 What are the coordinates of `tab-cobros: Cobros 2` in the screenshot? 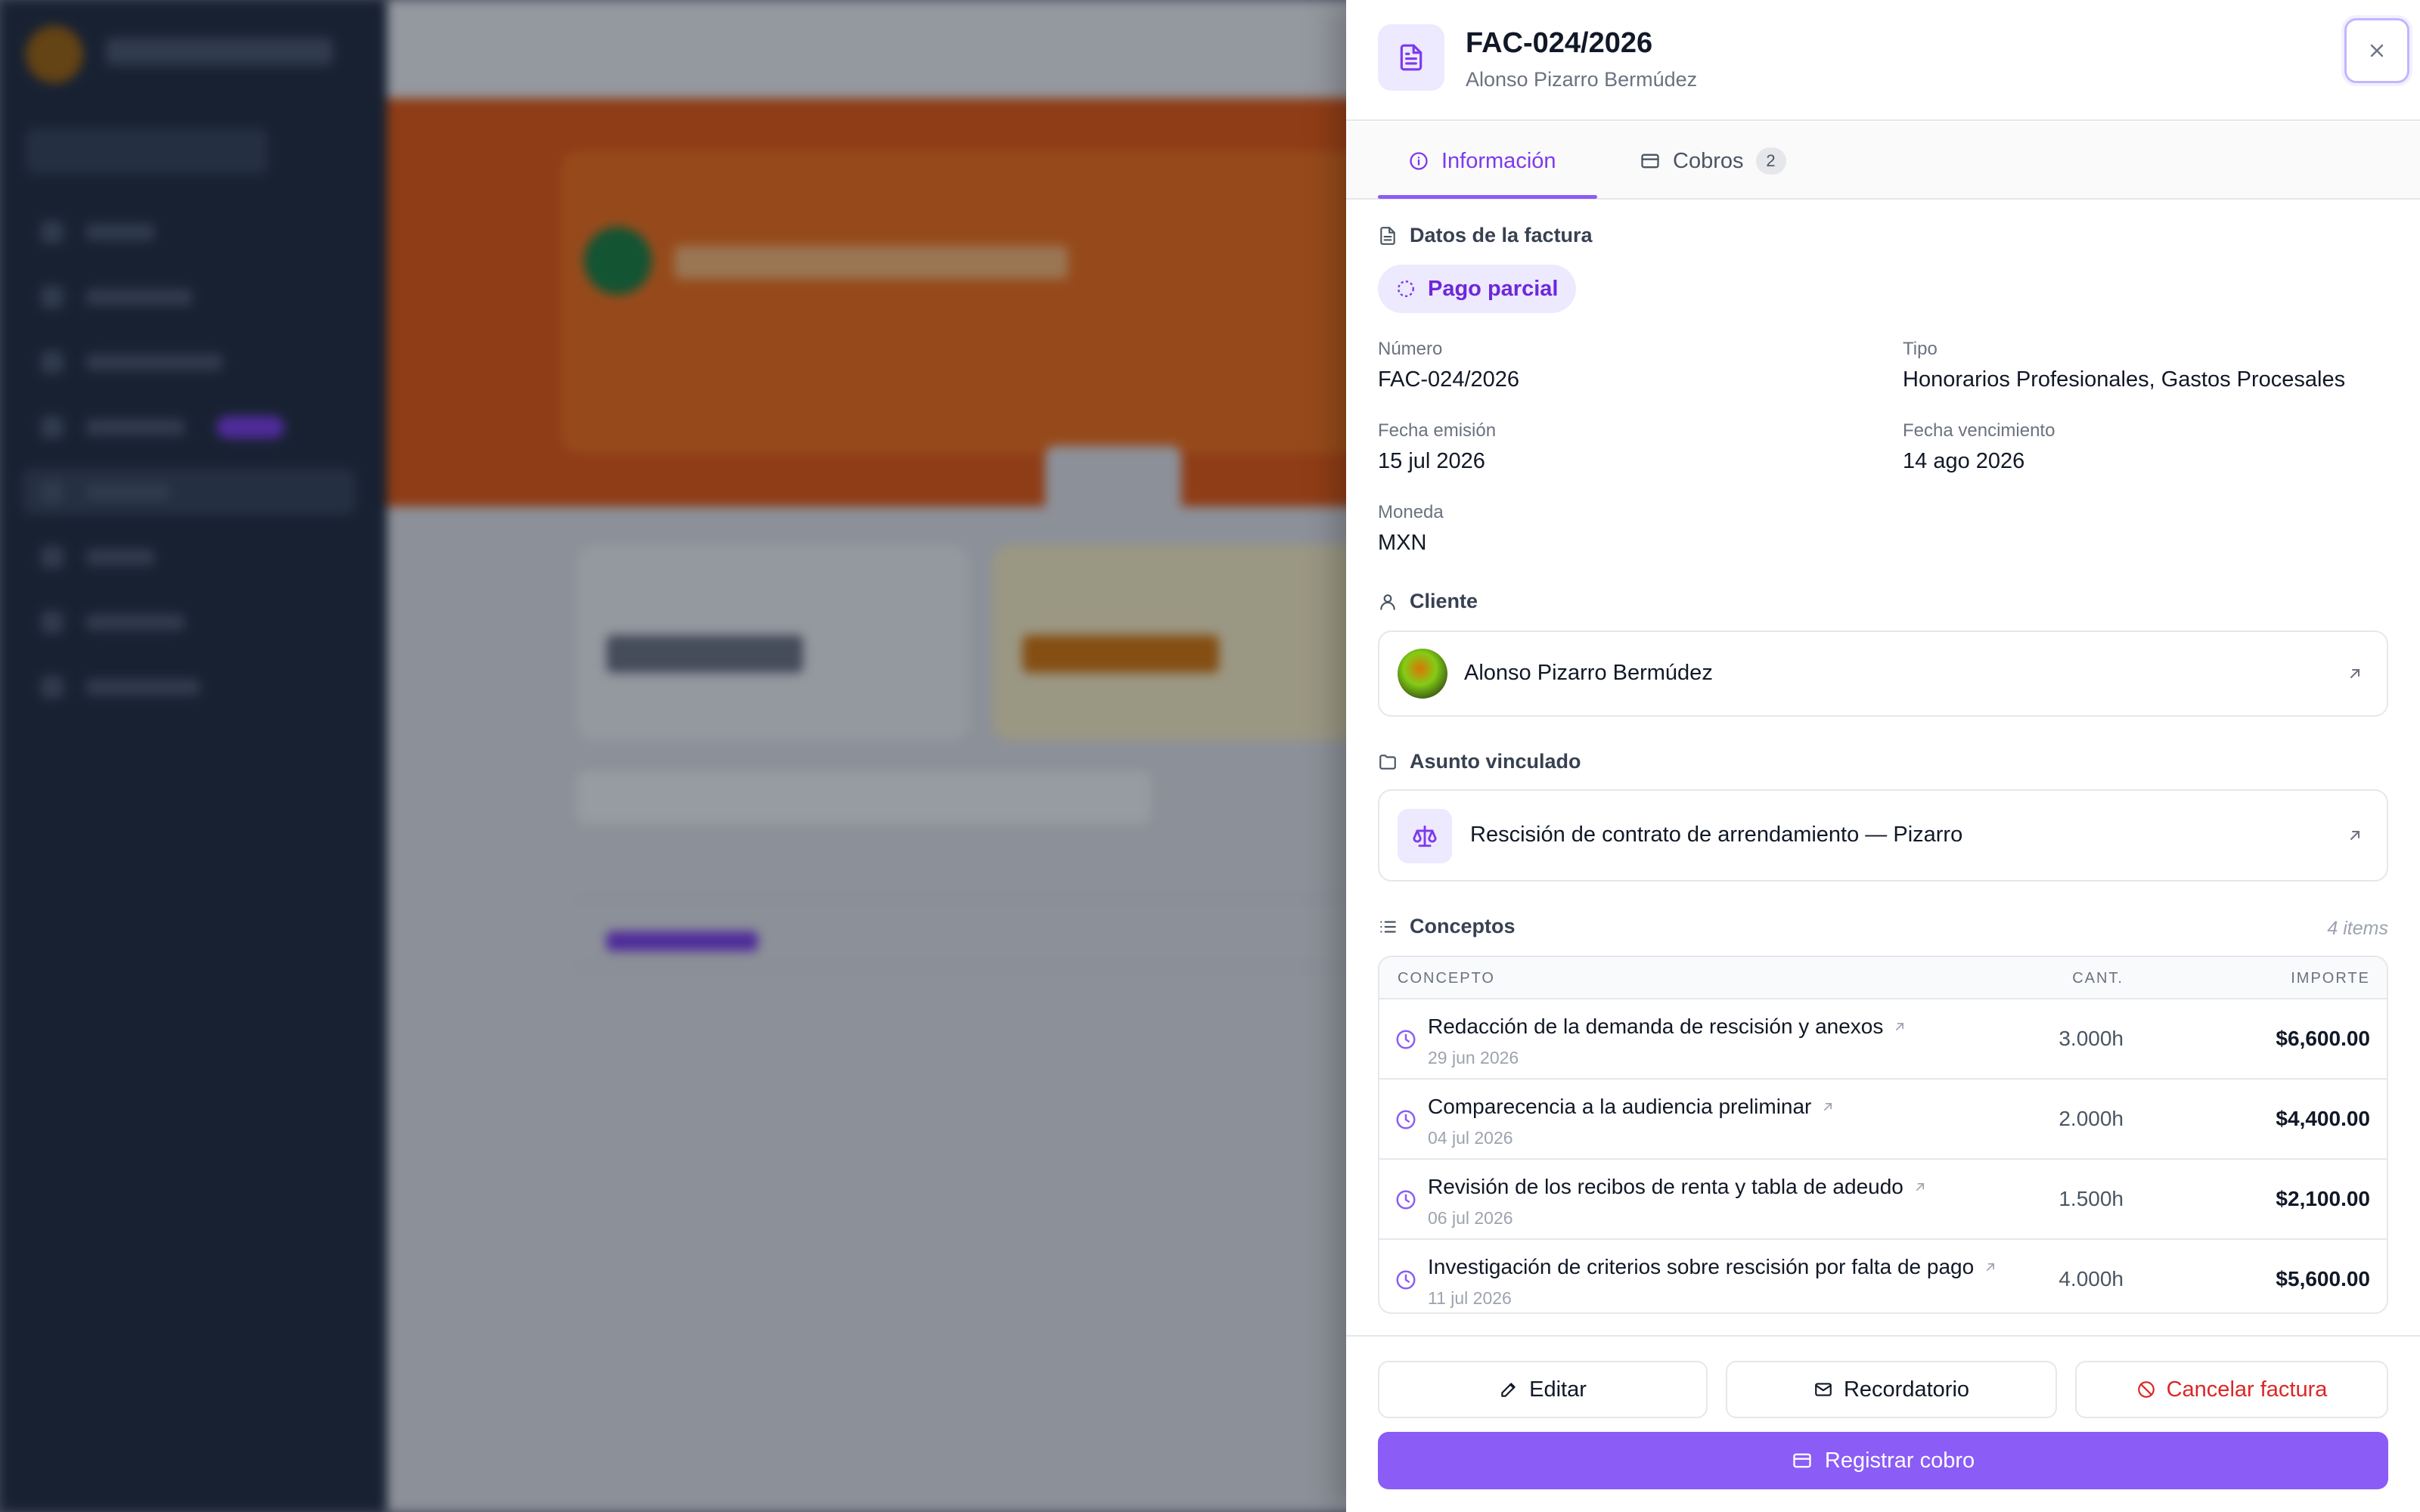 It's located at (1713, 161).